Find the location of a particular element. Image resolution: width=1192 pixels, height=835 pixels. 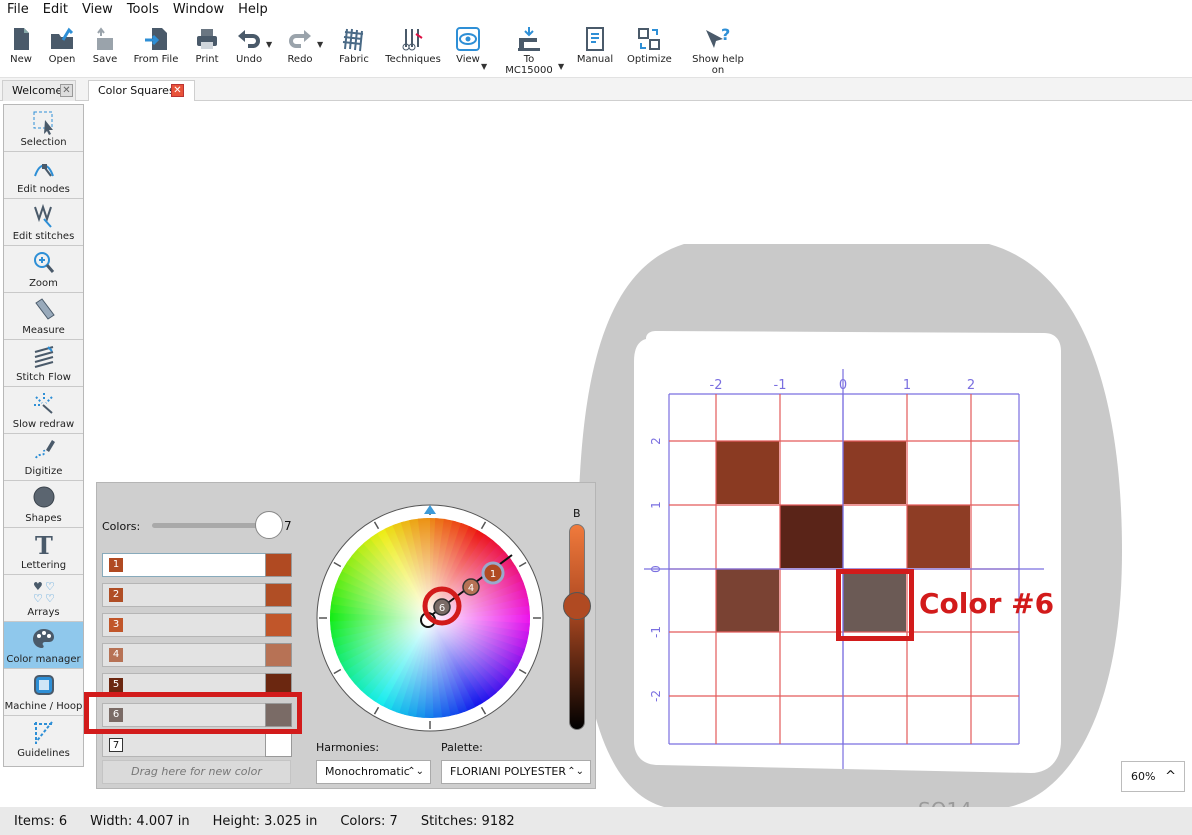

menu-window: Window is located at coordinates (198, 10).